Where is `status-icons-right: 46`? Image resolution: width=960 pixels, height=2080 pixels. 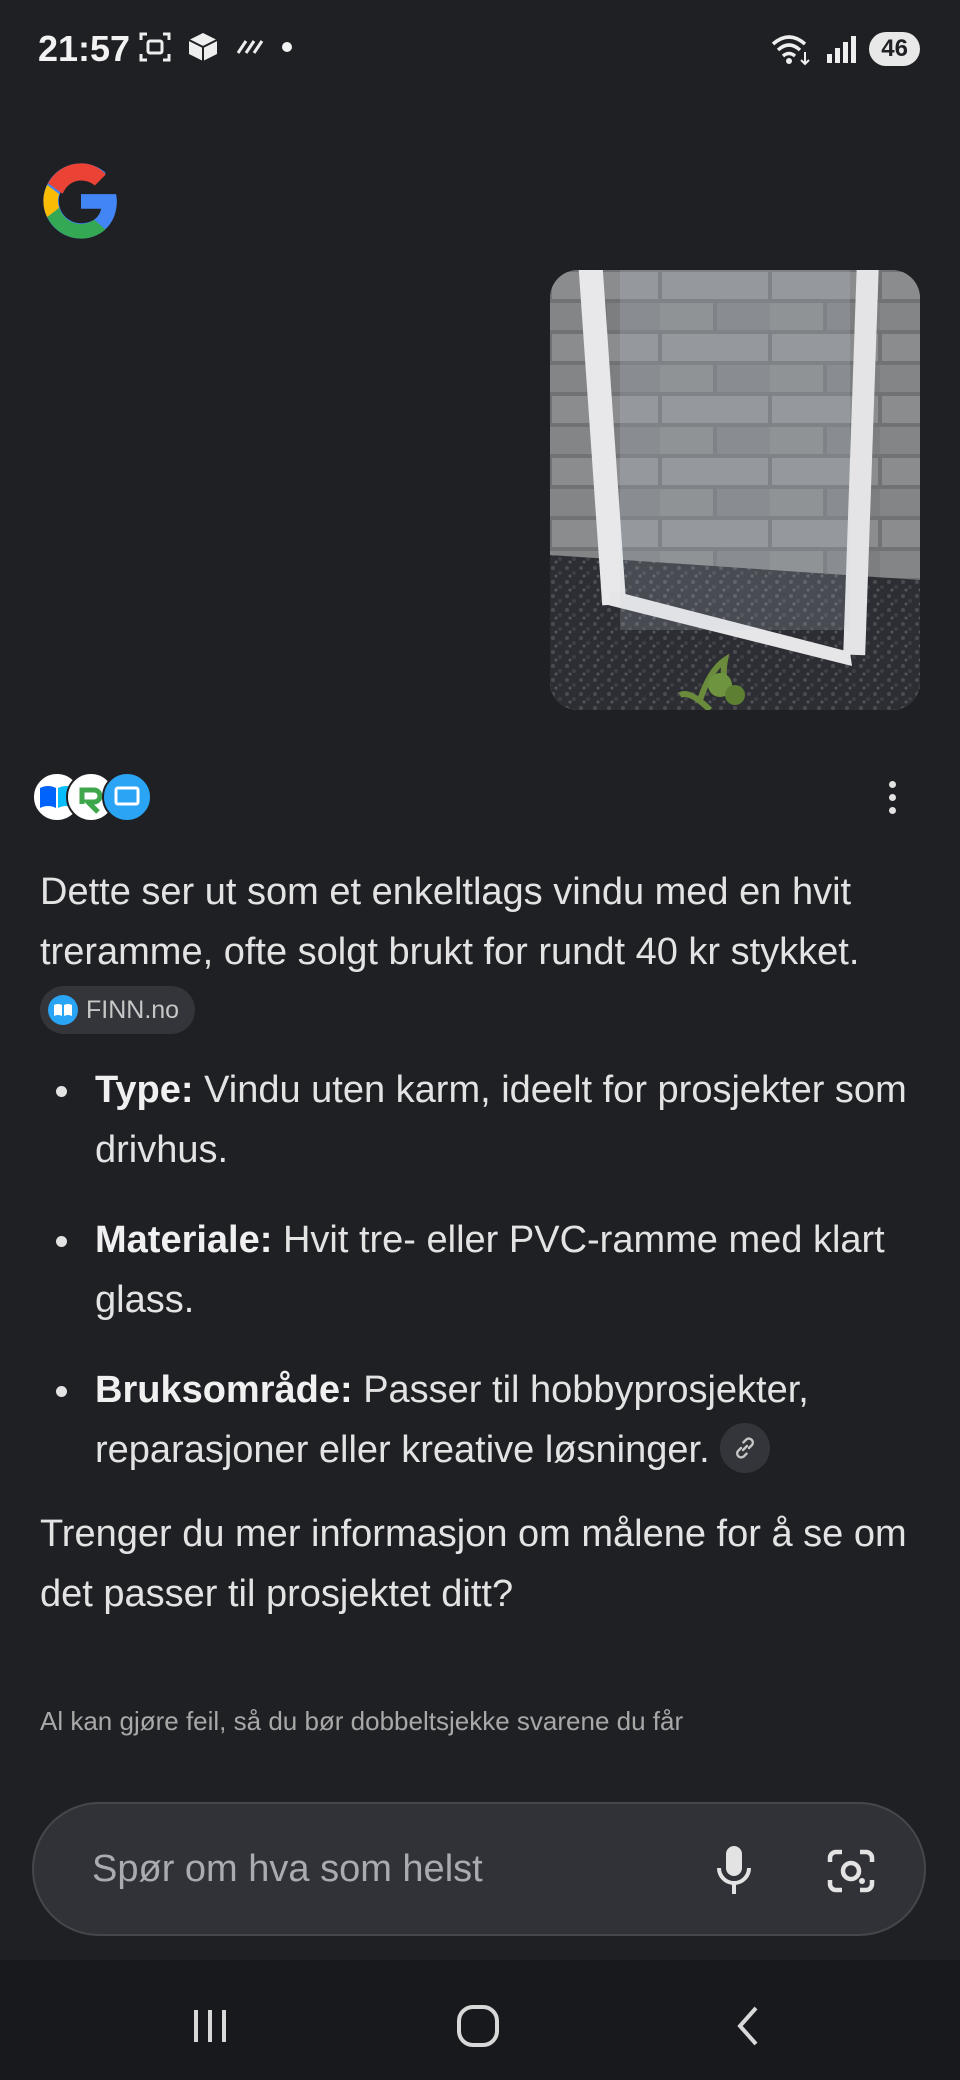
status-icons-right: 46 is located at coordinates (844, 49).